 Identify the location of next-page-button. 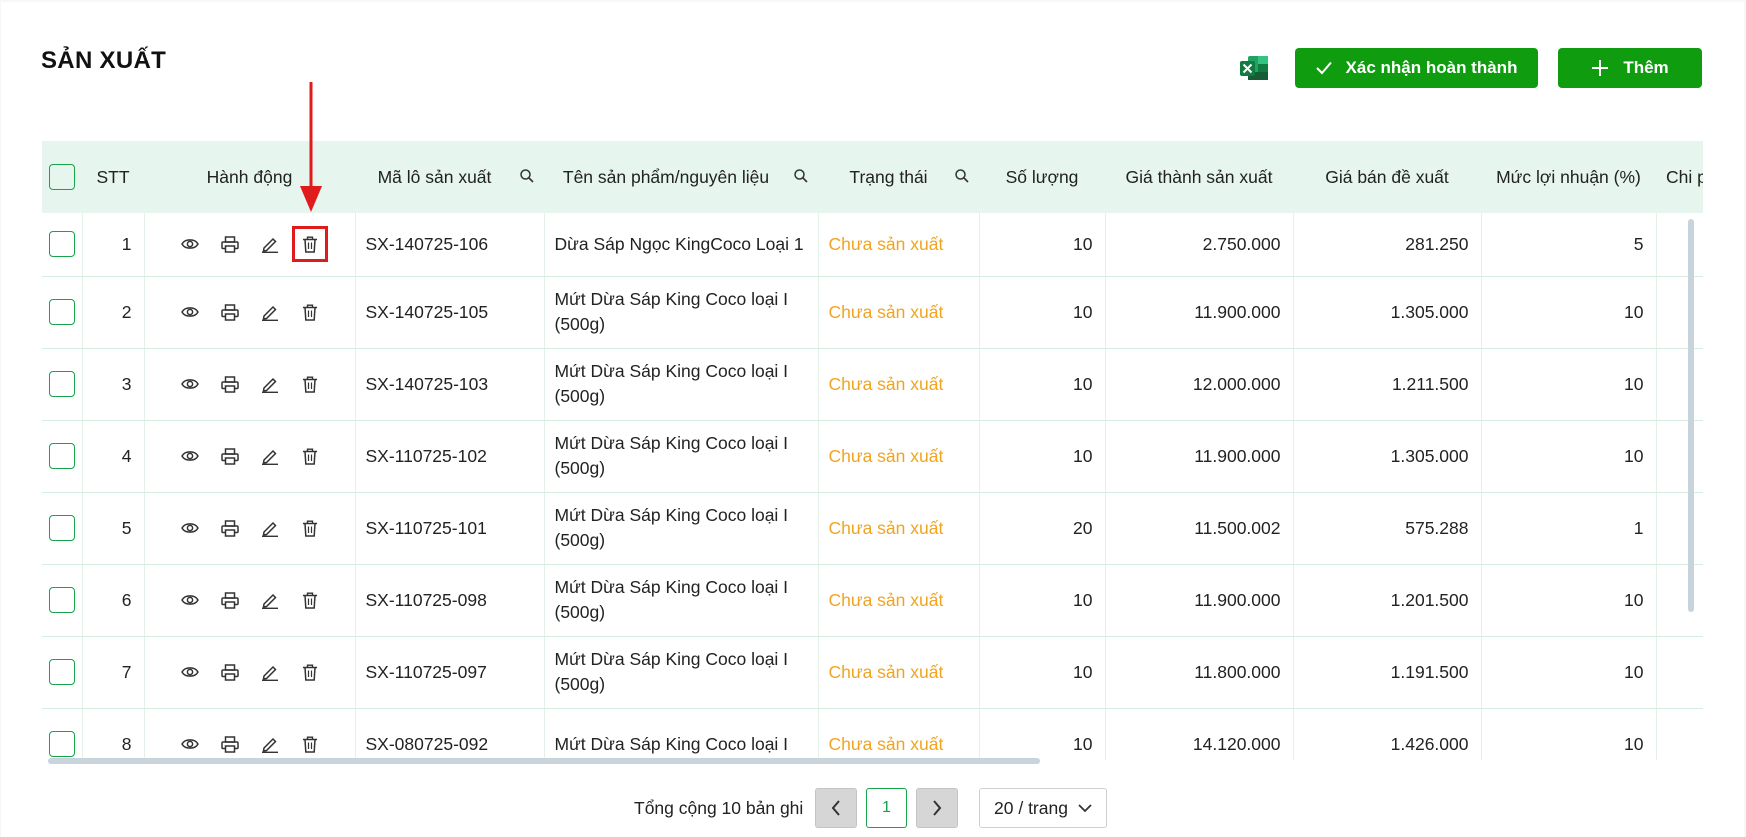
(937, 808).